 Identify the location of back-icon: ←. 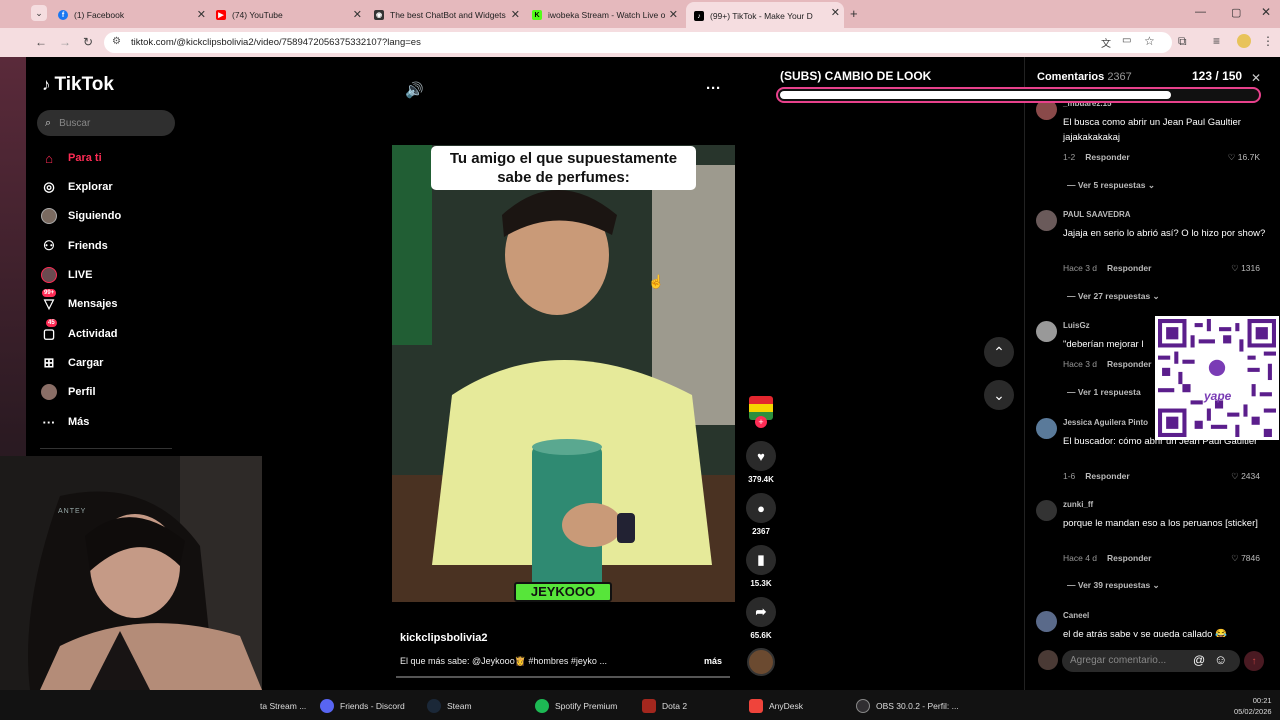
(41, 42).